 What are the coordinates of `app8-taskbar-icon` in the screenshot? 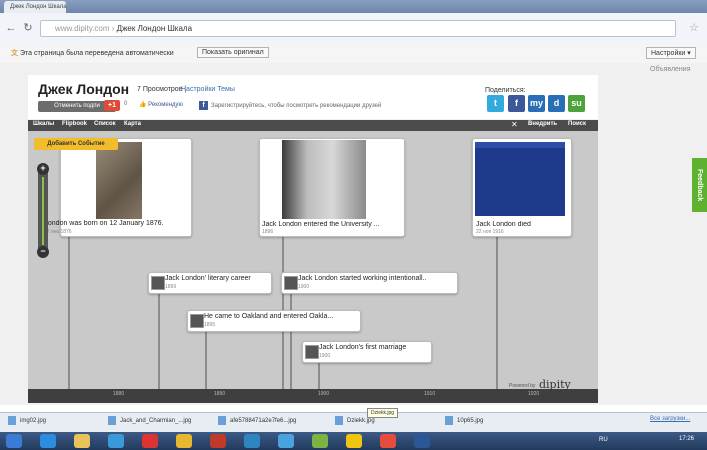 It's located at (286, 441).